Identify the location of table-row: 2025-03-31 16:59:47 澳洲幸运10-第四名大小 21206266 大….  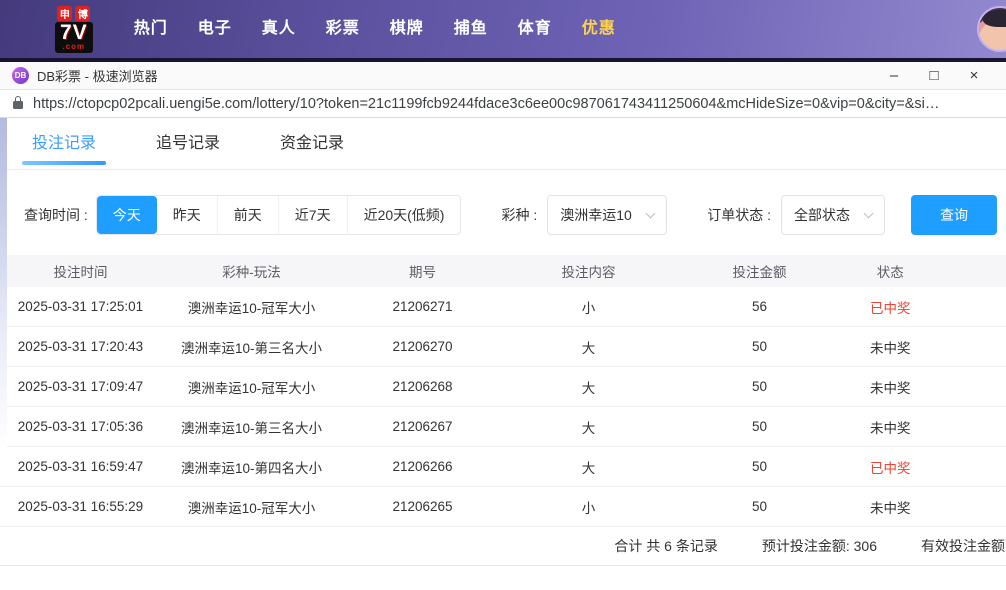
(503, 467).